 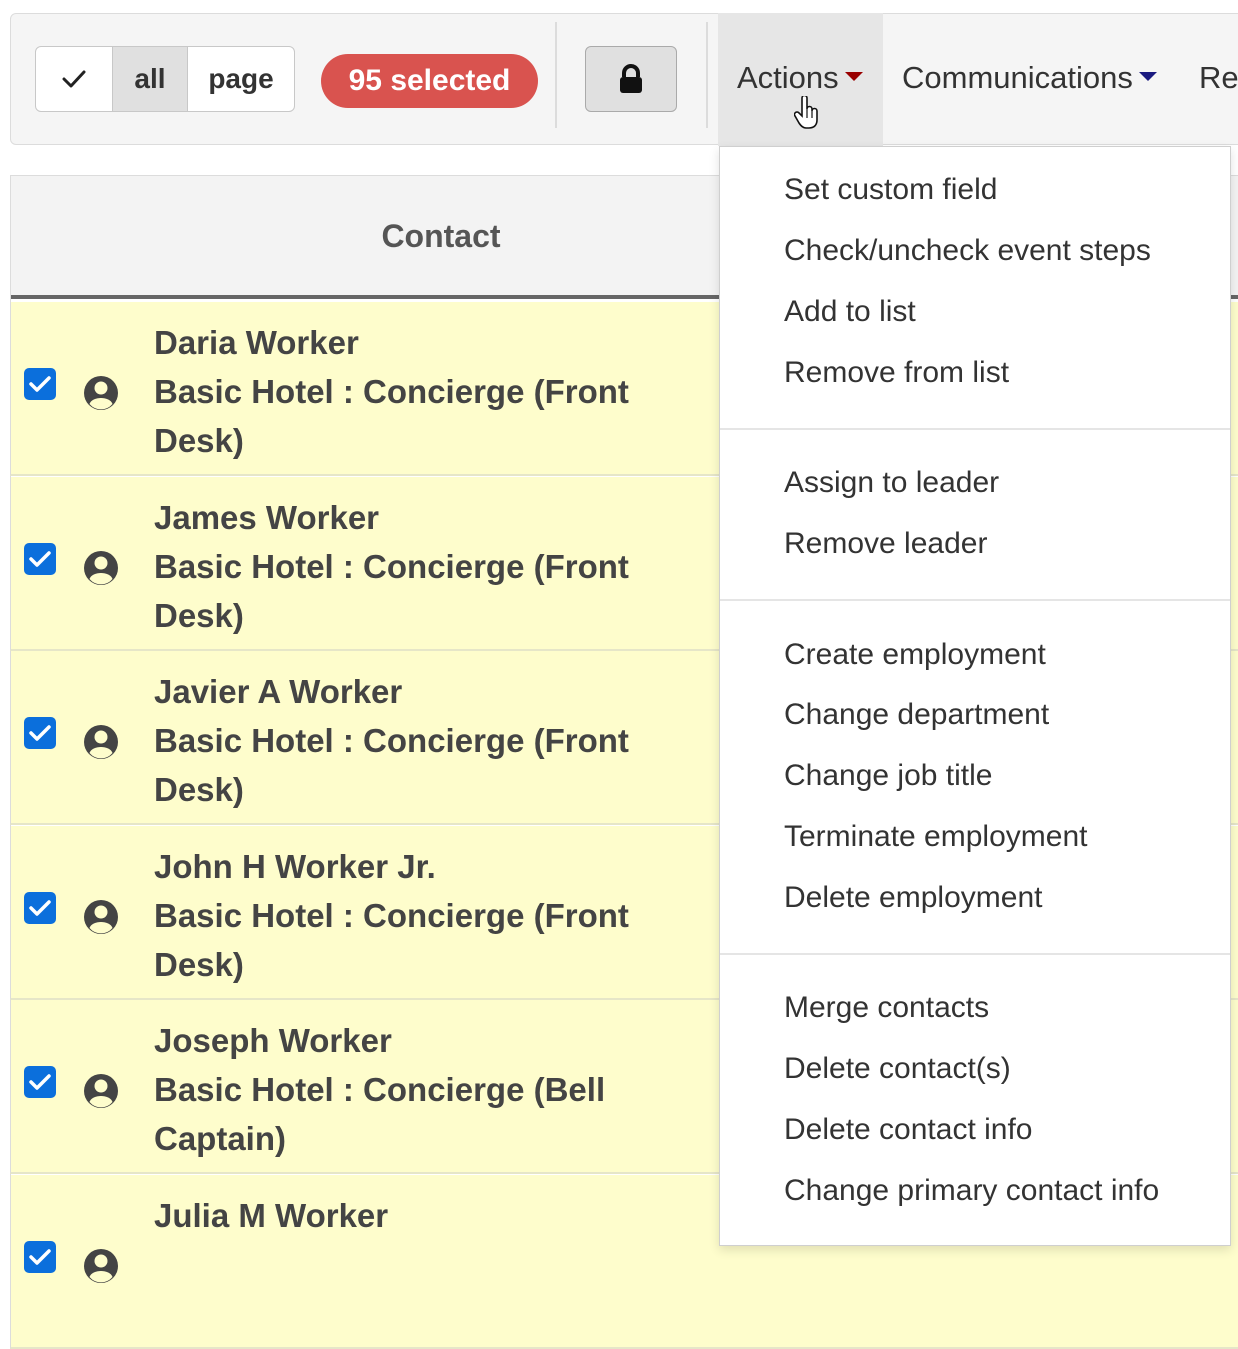 I want to click on menu-item-remove-from-list: Remove from list, so click(x=896, y=373).